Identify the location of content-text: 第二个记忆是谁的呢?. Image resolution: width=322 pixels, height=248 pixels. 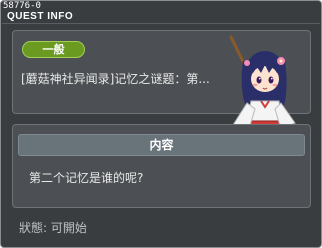
(86, 178).